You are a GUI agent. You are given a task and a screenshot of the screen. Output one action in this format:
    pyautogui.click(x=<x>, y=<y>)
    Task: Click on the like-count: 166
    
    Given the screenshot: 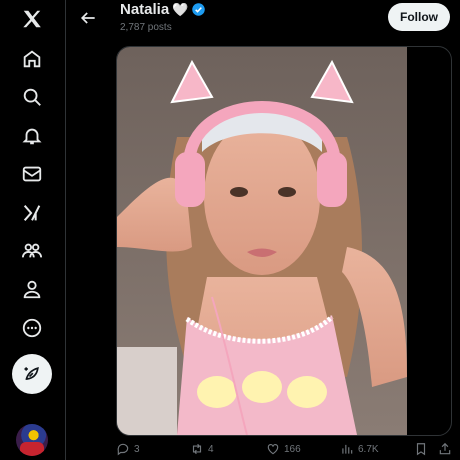 What is the action you would take?
    pyautogui.click(x=292, y=449)
    